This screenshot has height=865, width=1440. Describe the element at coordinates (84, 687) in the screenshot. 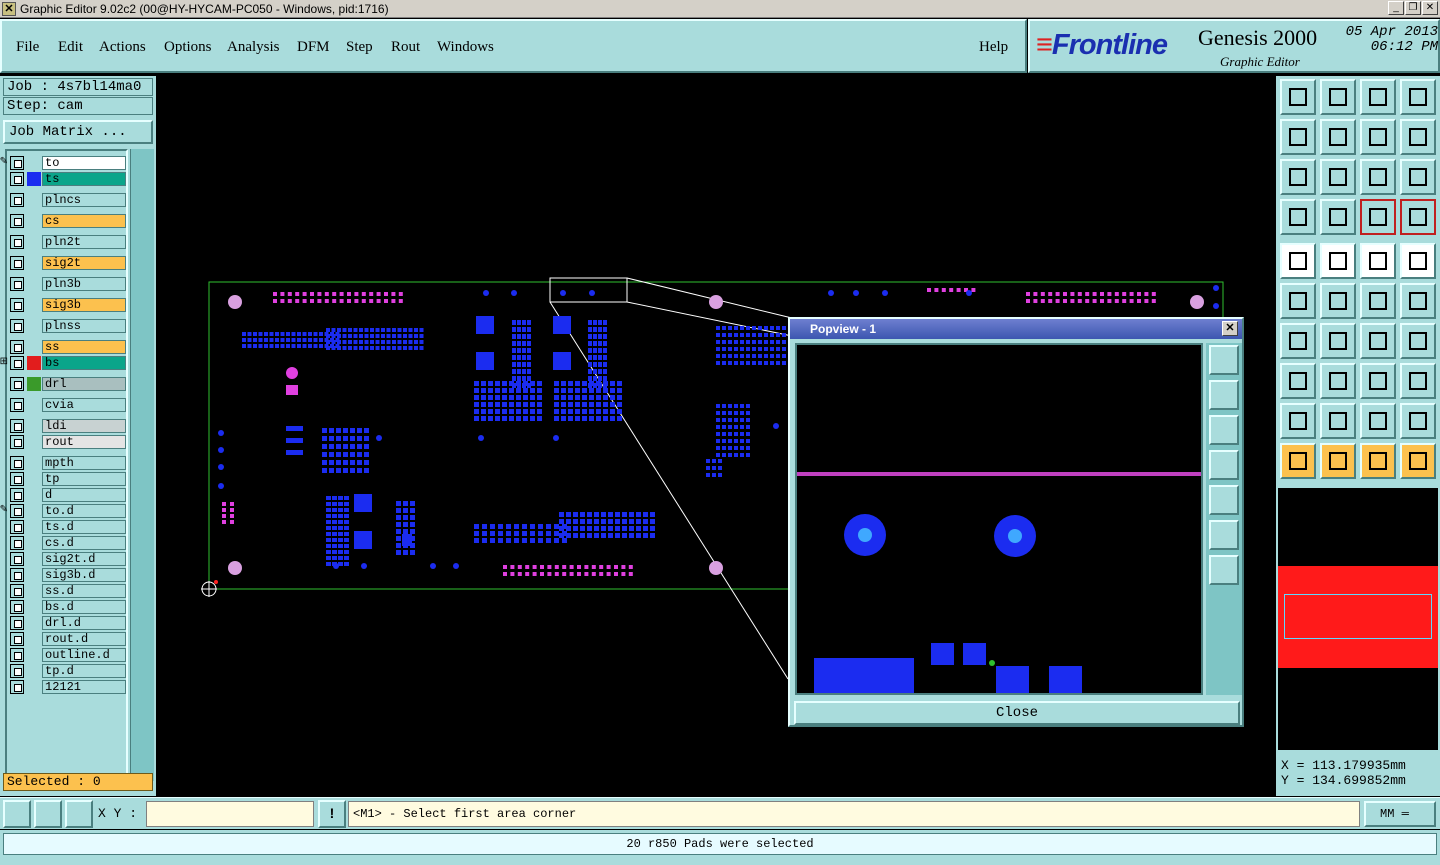

I see `layer-name: 12121` at that location.